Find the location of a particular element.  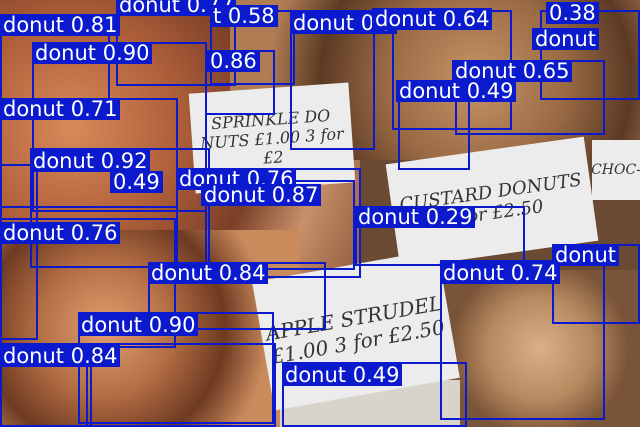

label-donut-2: t 0.58 is located at coordinates (244, 16).